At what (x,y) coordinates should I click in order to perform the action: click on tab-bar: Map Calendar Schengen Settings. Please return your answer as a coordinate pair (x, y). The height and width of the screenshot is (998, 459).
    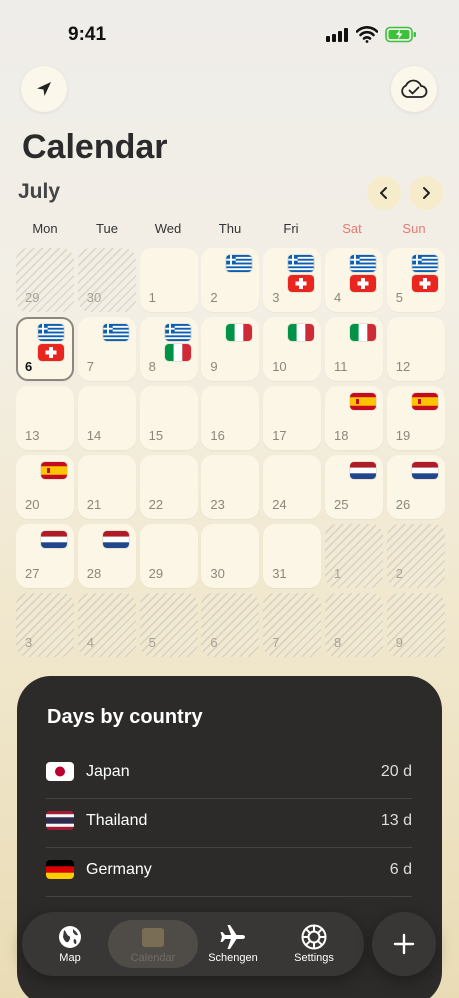
    Looking at the image, I should click on (193, 944).